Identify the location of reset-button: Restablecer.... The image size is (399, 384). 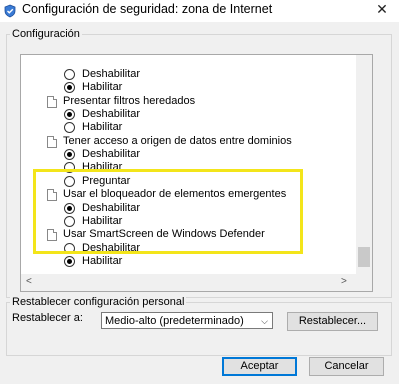
(332, 321).